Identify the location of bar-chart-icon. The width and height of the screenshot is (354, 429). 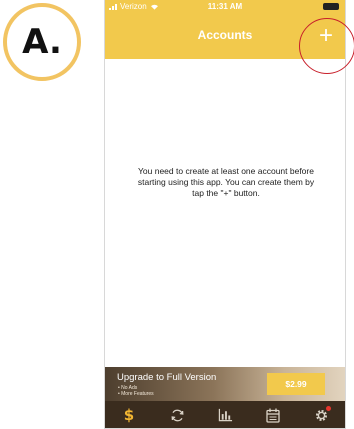
(225, 415).